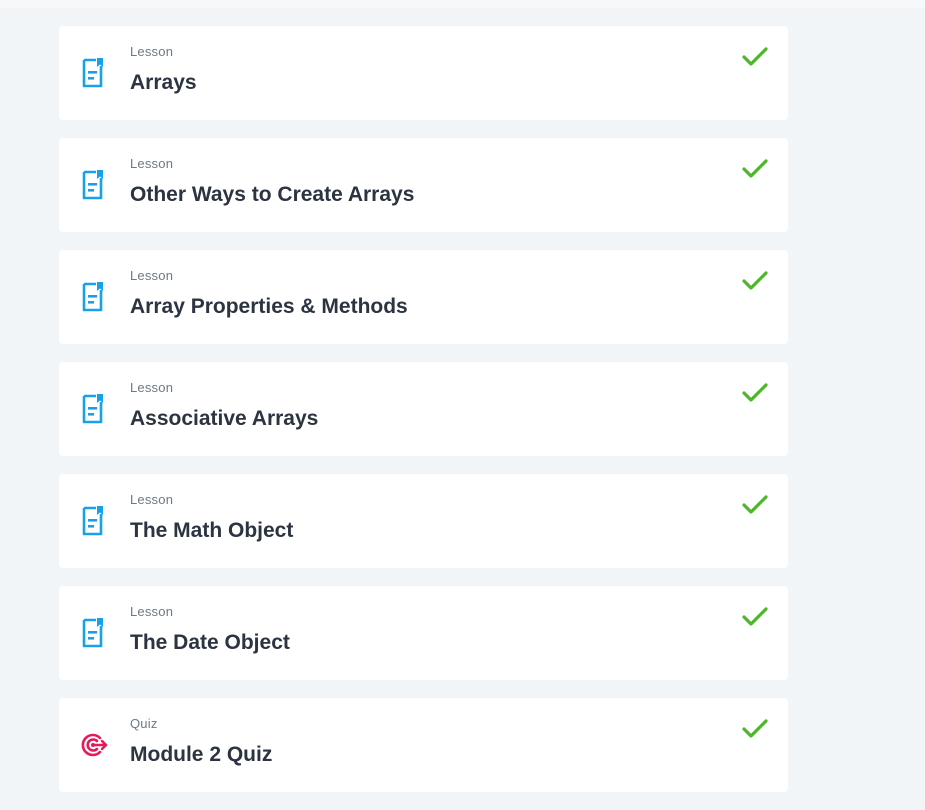 Image resolution: width=925 pixels, height=810 pixels. I want to click on item-title: Associative Arrays, so click(224, 419).